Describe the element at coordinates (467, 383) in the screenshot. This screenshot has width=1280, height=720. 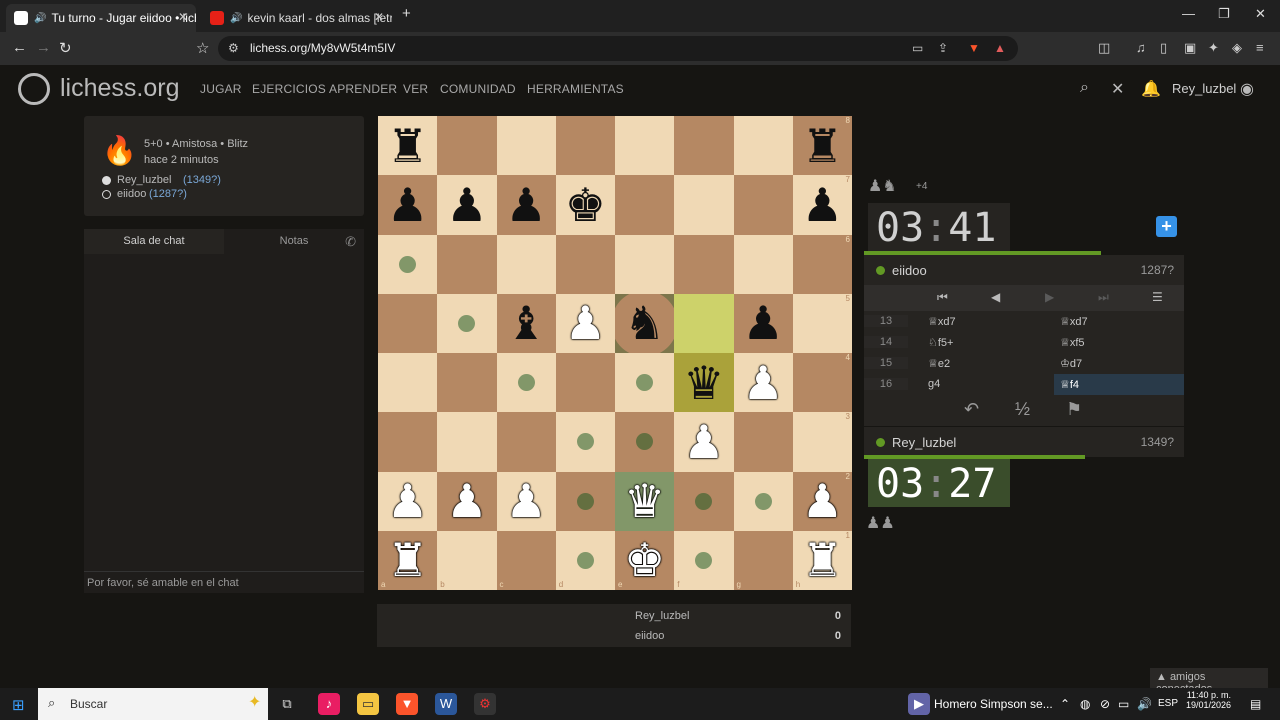
I see `square-b4` at that location.